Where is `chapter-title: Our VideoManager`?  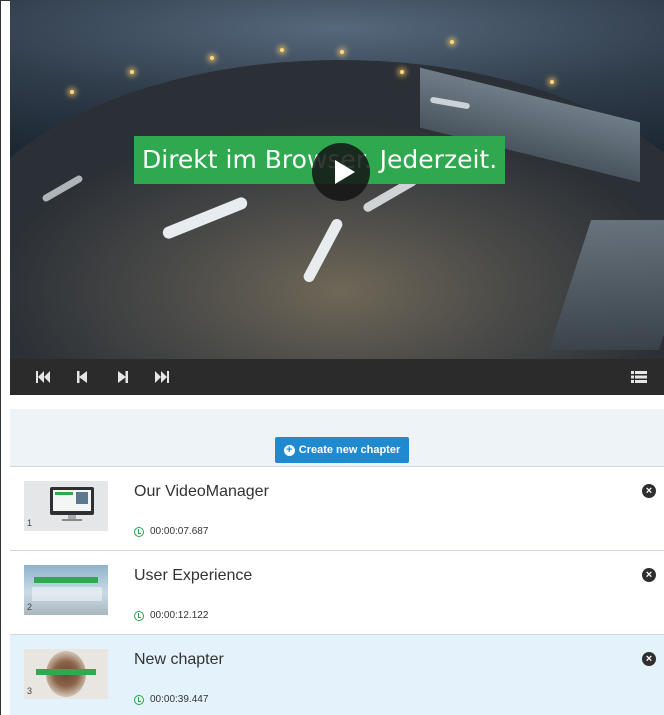 chapter-title: Our VideoManager is located at coordinates (201, 491).